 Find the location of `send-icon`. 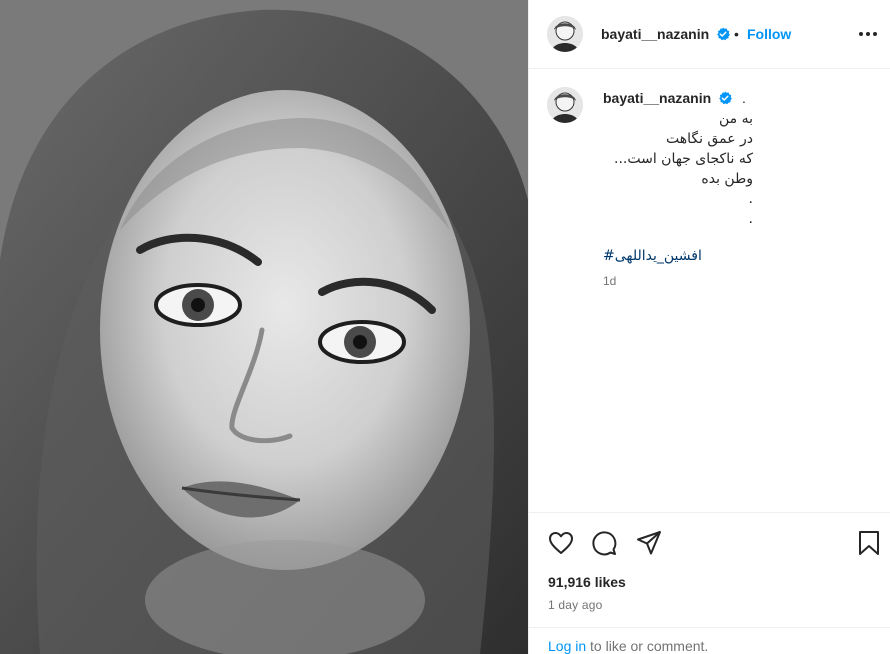

send-icon is located at coordinates (649, 543).